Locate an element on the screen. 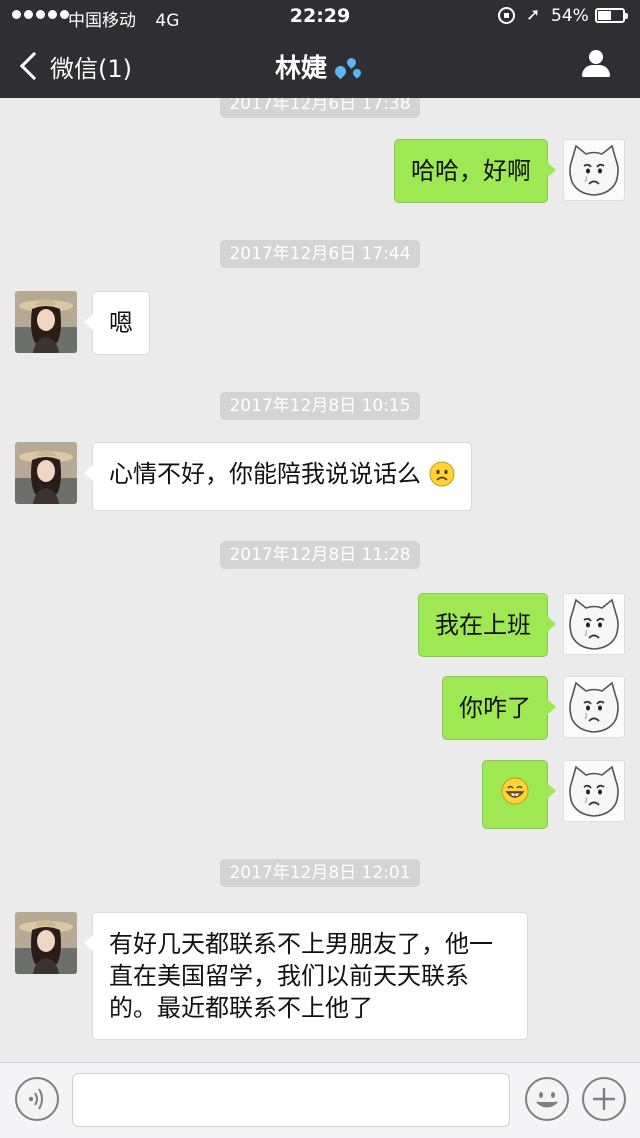 The width and height of the screenshot is (640, 1138). frown-emoji-icon is located at coordinates (442, 478).